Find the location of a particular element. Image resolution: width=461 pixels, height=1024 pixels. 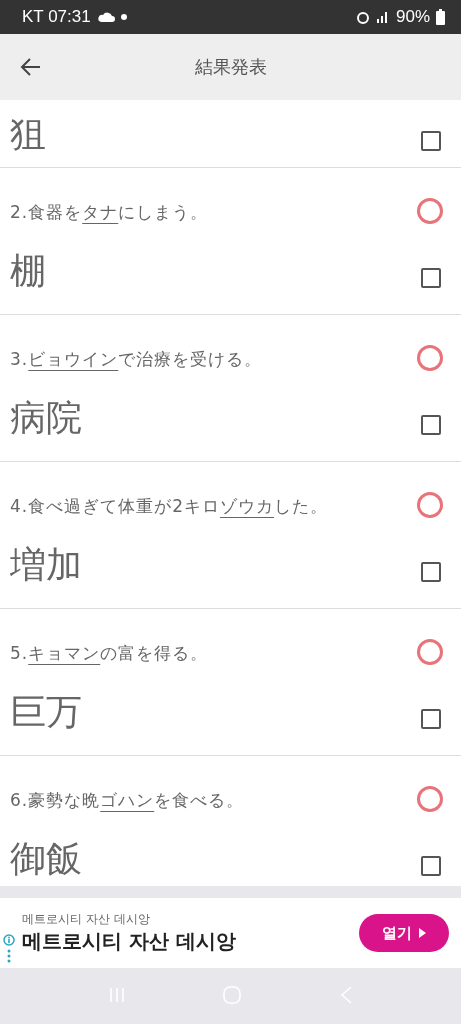

answer-text: 棚 is located at coordinates (28, 271).